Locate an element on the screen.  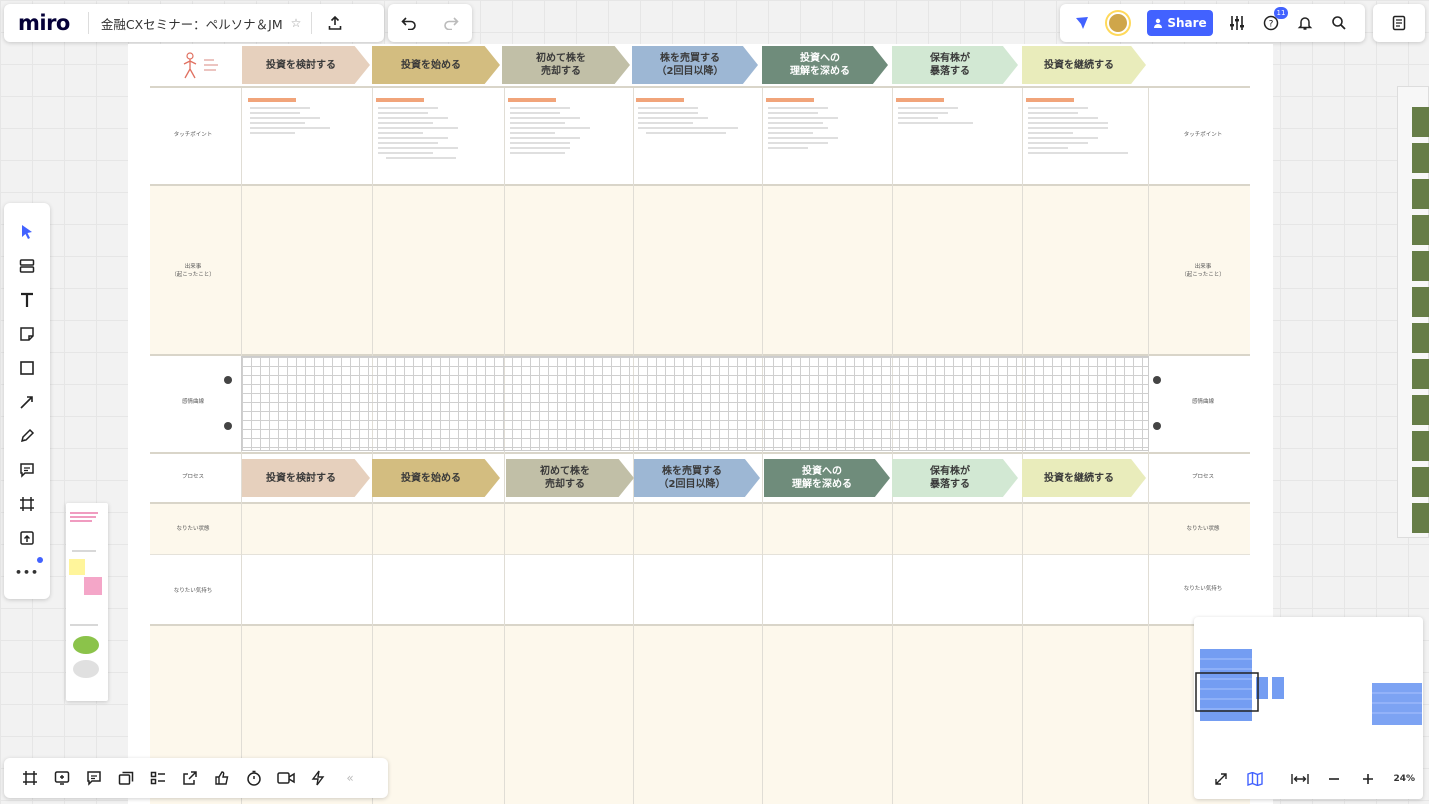
stage-arrow-6: 保有株が 暴落する is located at coordinates (955, 65).